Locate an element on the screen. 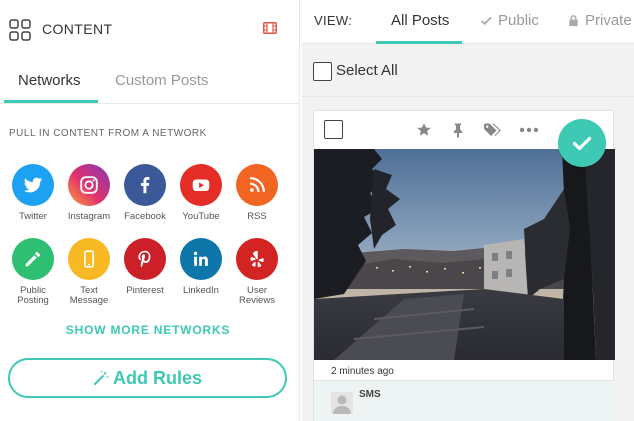  tab-private: Private is located at coordinates (599, 20).